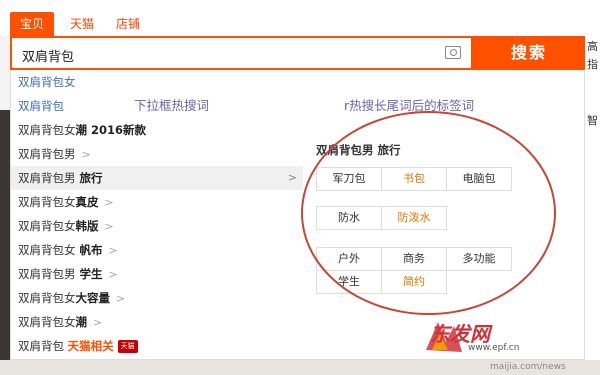 The height and width of the screenshot is (375, 600). What do you see at coordinates (157, 250) in the screenshot?
I see `suggestion-item: 双肩背包女 帆布 >` at bounding box center [157, 250].